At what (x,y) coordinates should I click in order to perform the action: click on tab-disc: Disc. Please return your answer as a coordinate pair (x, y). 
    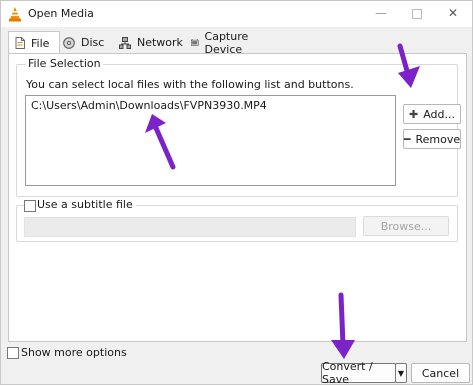
    Looking at the image, I should click on (83, 42).